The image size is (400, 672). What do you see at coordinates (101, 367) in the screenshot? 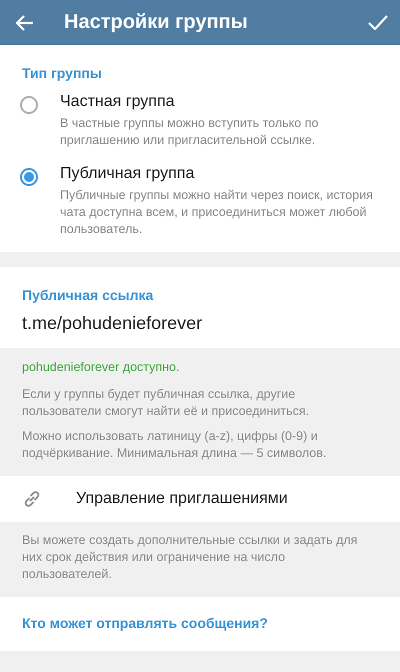
I see `availability-message: pohudenieforever доступно.` at bounding box center [101, 367].